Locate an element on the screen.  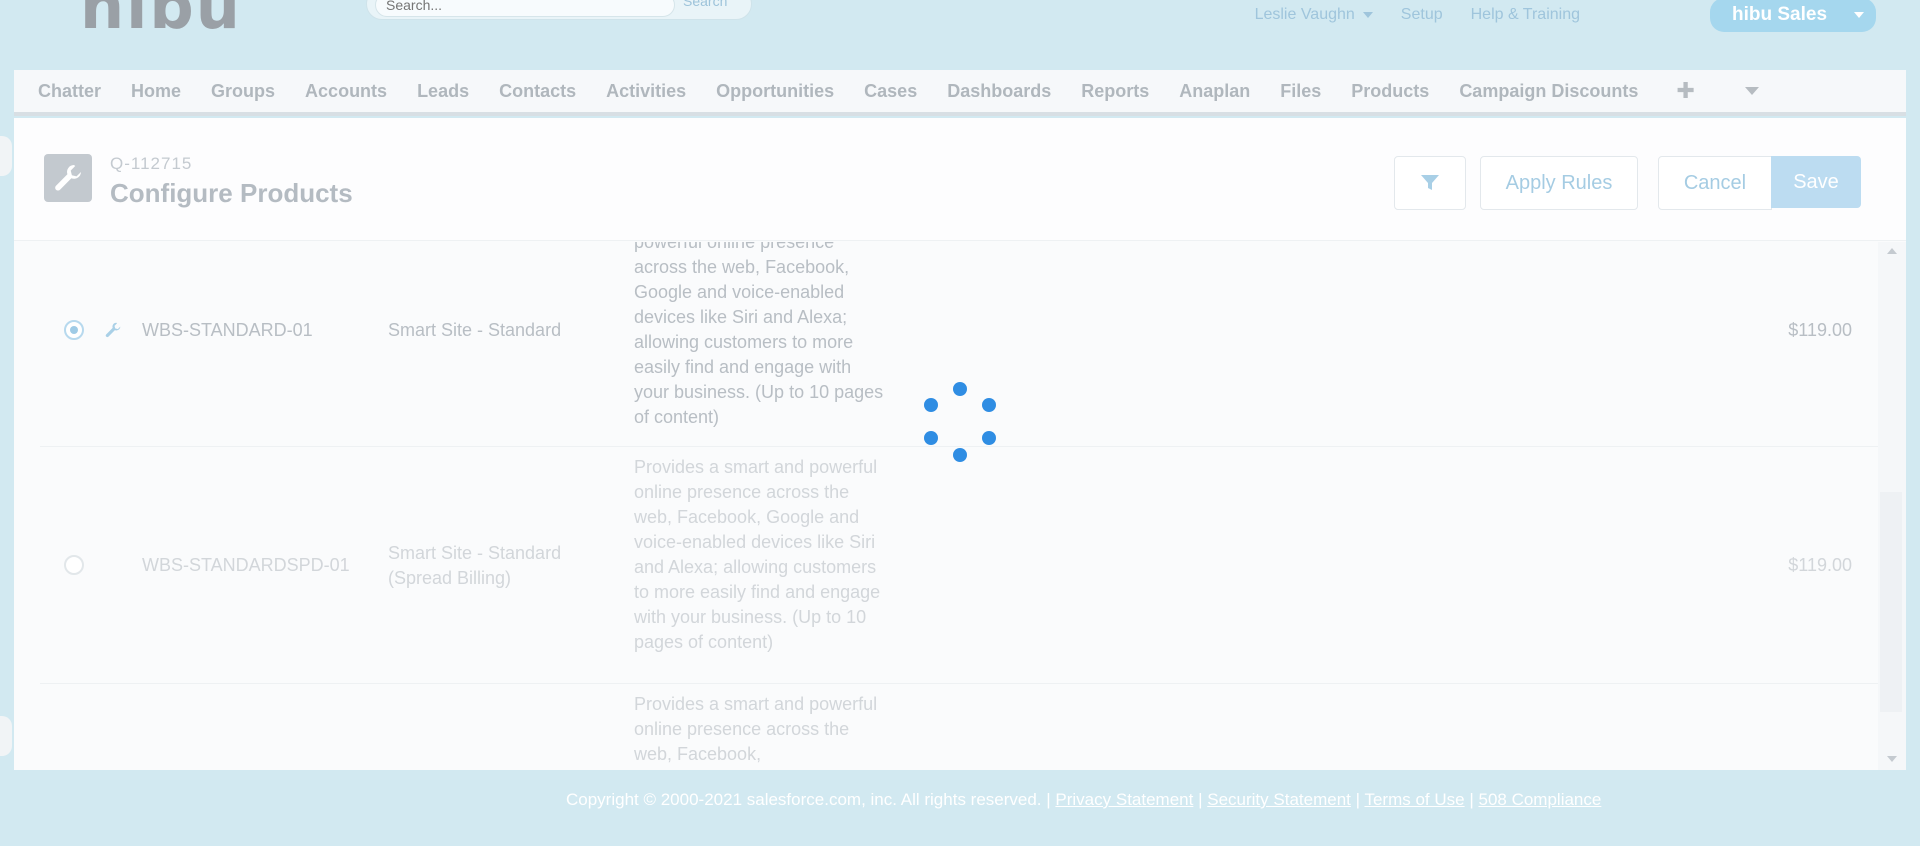
app-switcher: hibu Sales is located at coordinates (1793, 16).